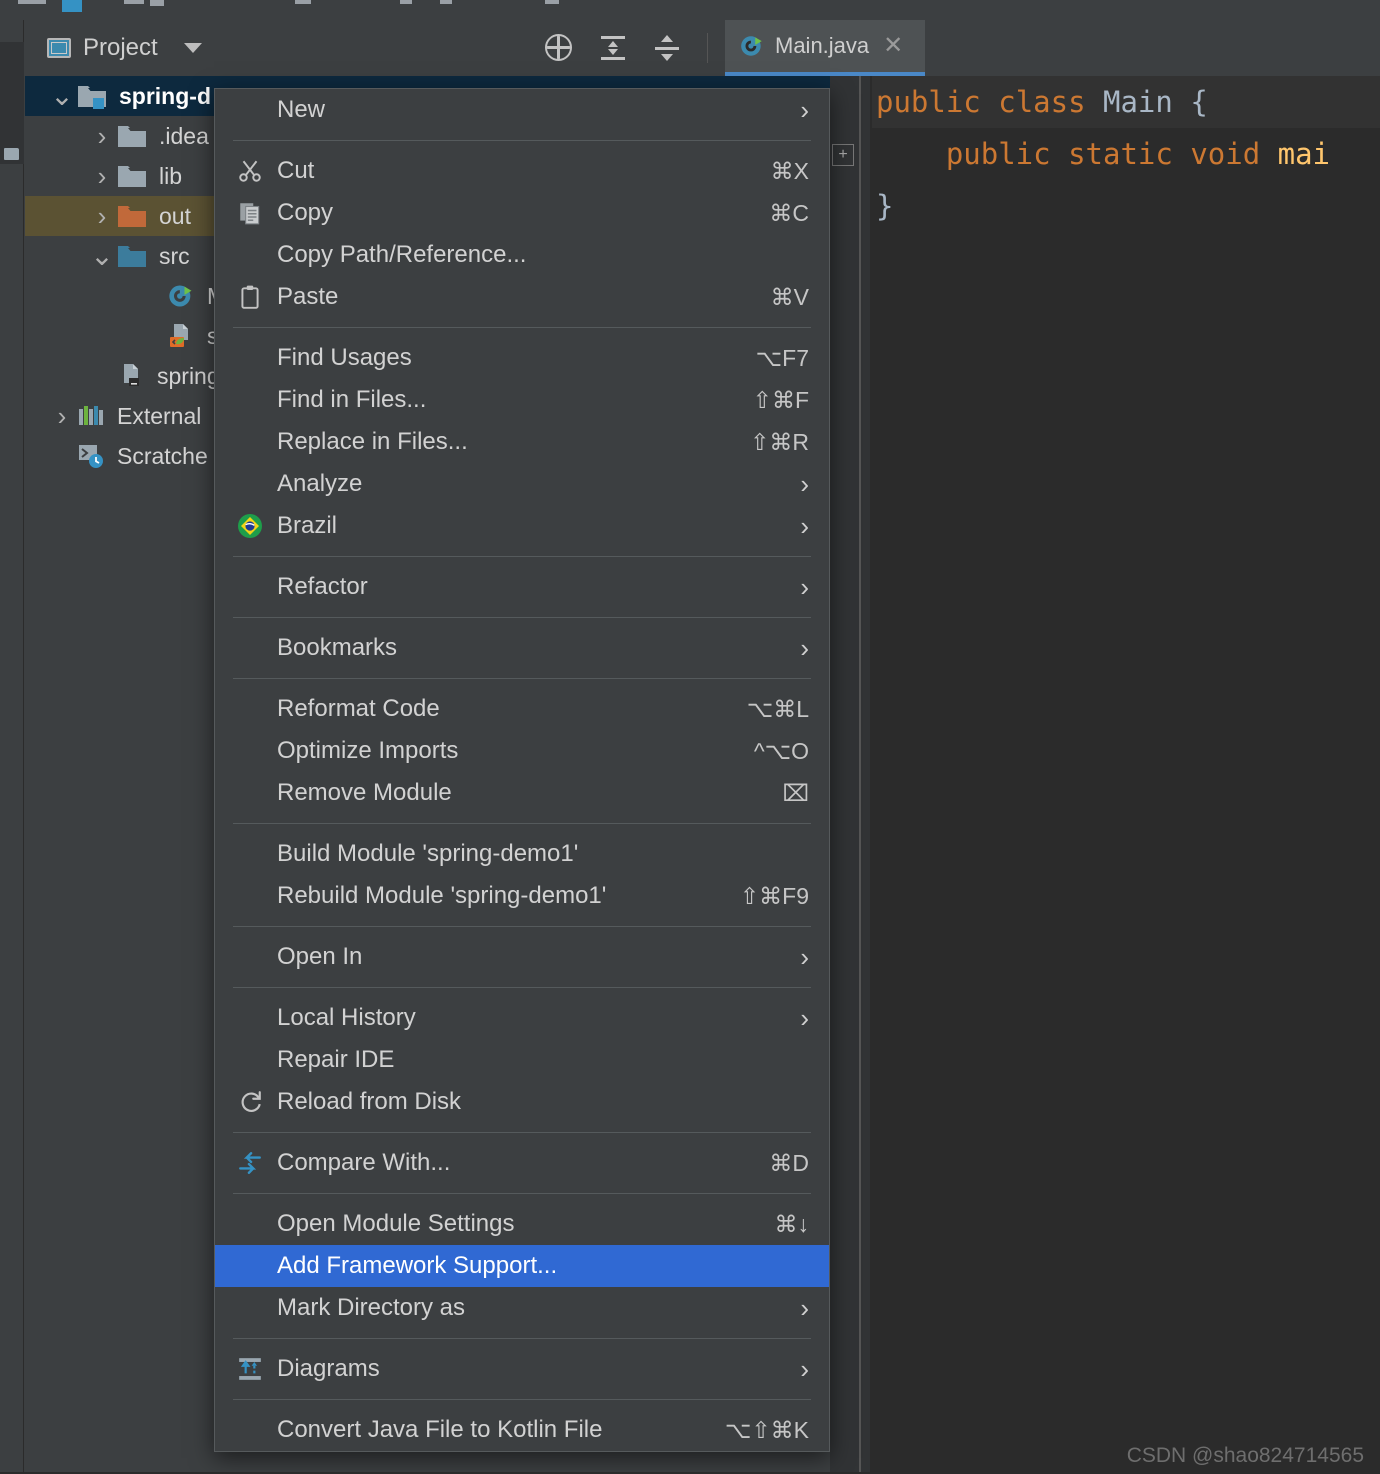 This screenshot has width=1380, height=1474. Describe the element at coordinates (522, 1018) in the screenshot. I see `menu-item-local-history: Local History ›` at that location.